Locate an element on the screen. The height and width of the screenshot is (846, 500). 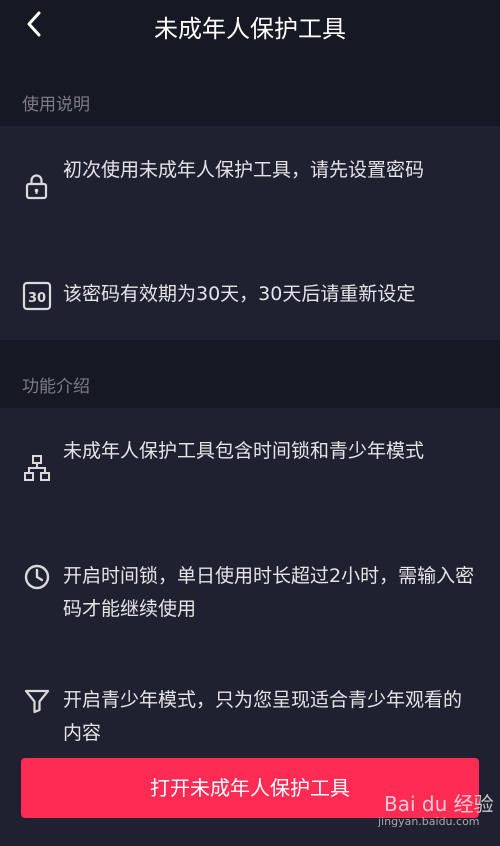
list-item-text: 开启青少年模式，只为您呈现适合青少年观看的内容 is located at coordinates (263, 716).